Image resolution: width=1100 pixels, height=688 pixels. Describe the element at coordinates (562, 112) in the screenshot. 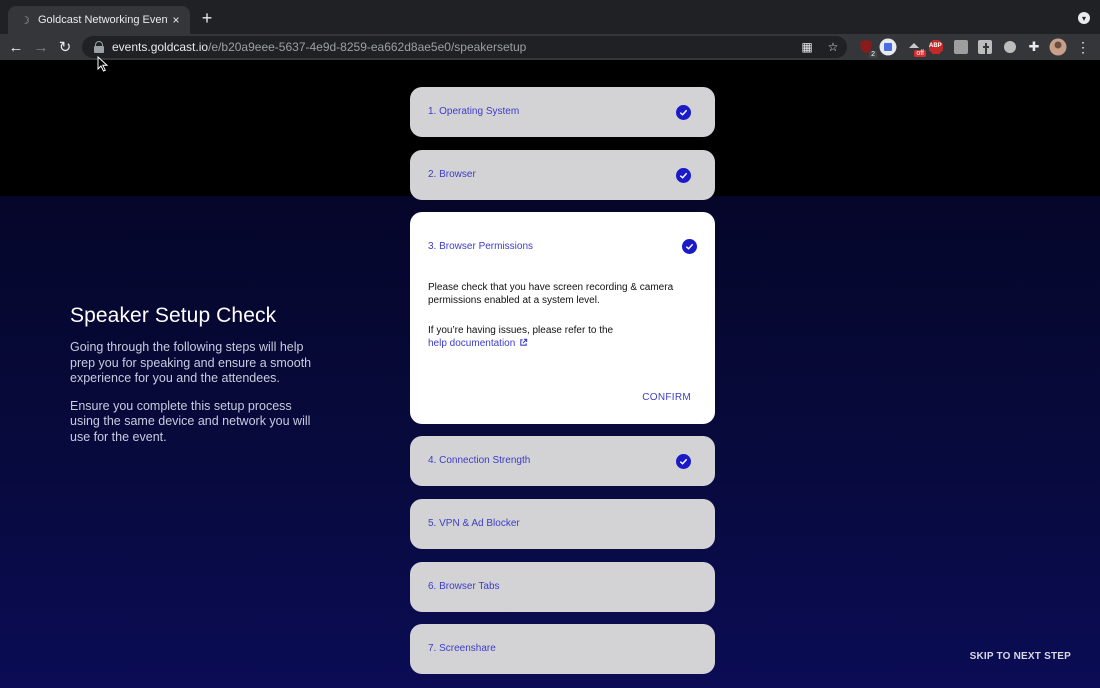

I see `step-card-operating-system: 1. Operating System` at that location.